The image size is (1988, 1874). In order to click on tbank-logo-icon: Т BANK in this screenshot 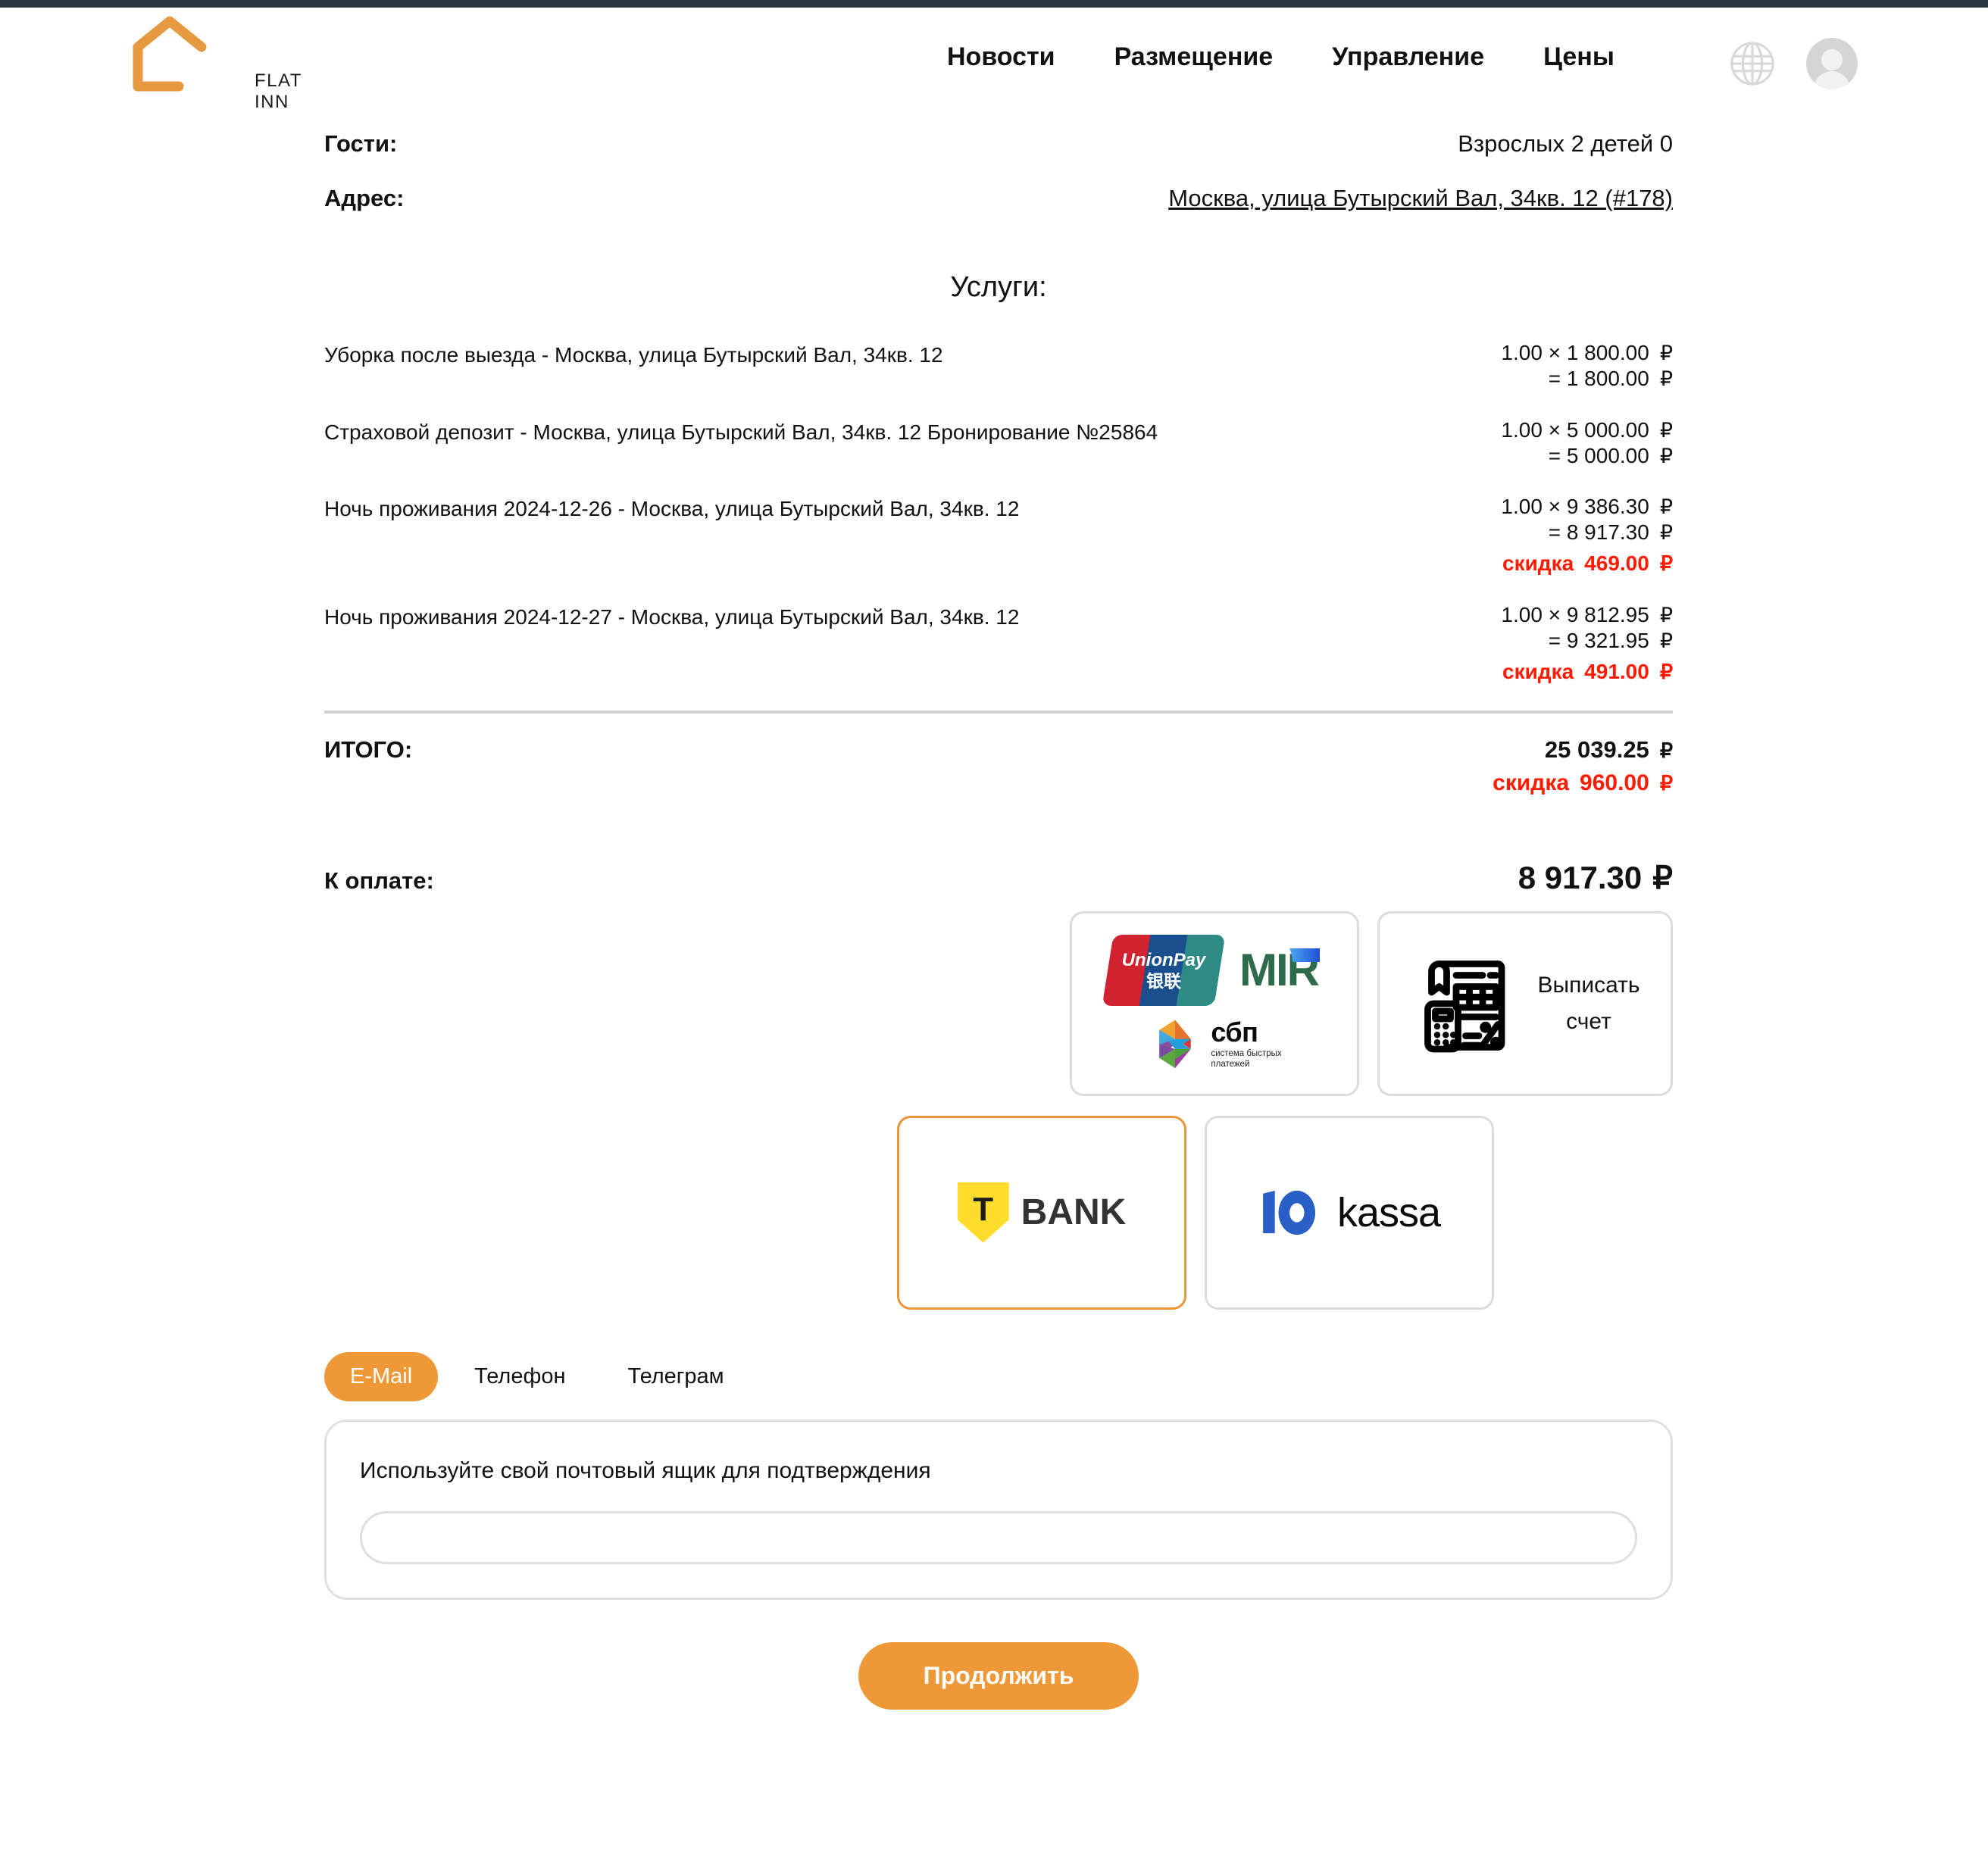, I will do `click(1042, 1212)`.